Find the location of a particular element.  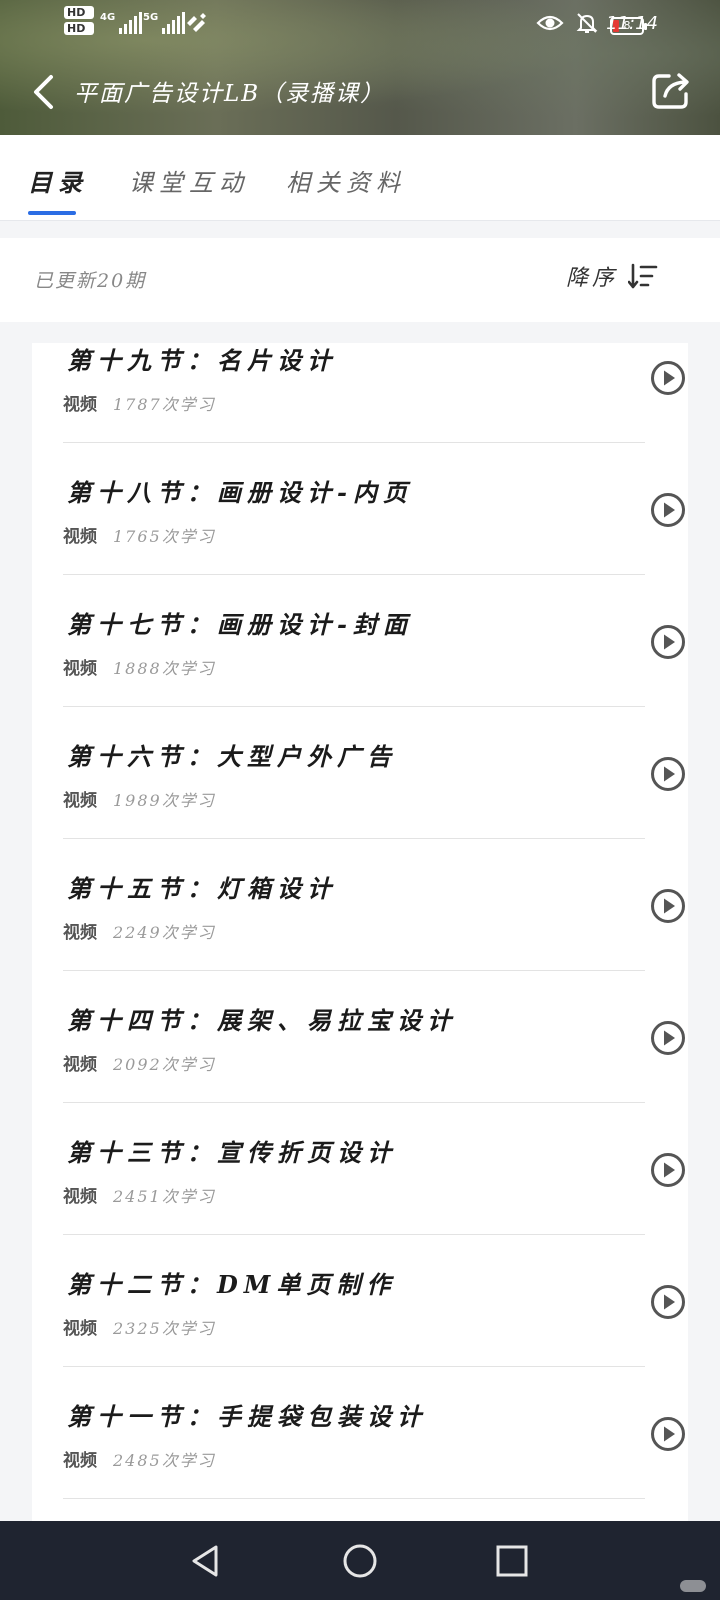

update-count: 已更新20期 is located at coordinates (90, 281).